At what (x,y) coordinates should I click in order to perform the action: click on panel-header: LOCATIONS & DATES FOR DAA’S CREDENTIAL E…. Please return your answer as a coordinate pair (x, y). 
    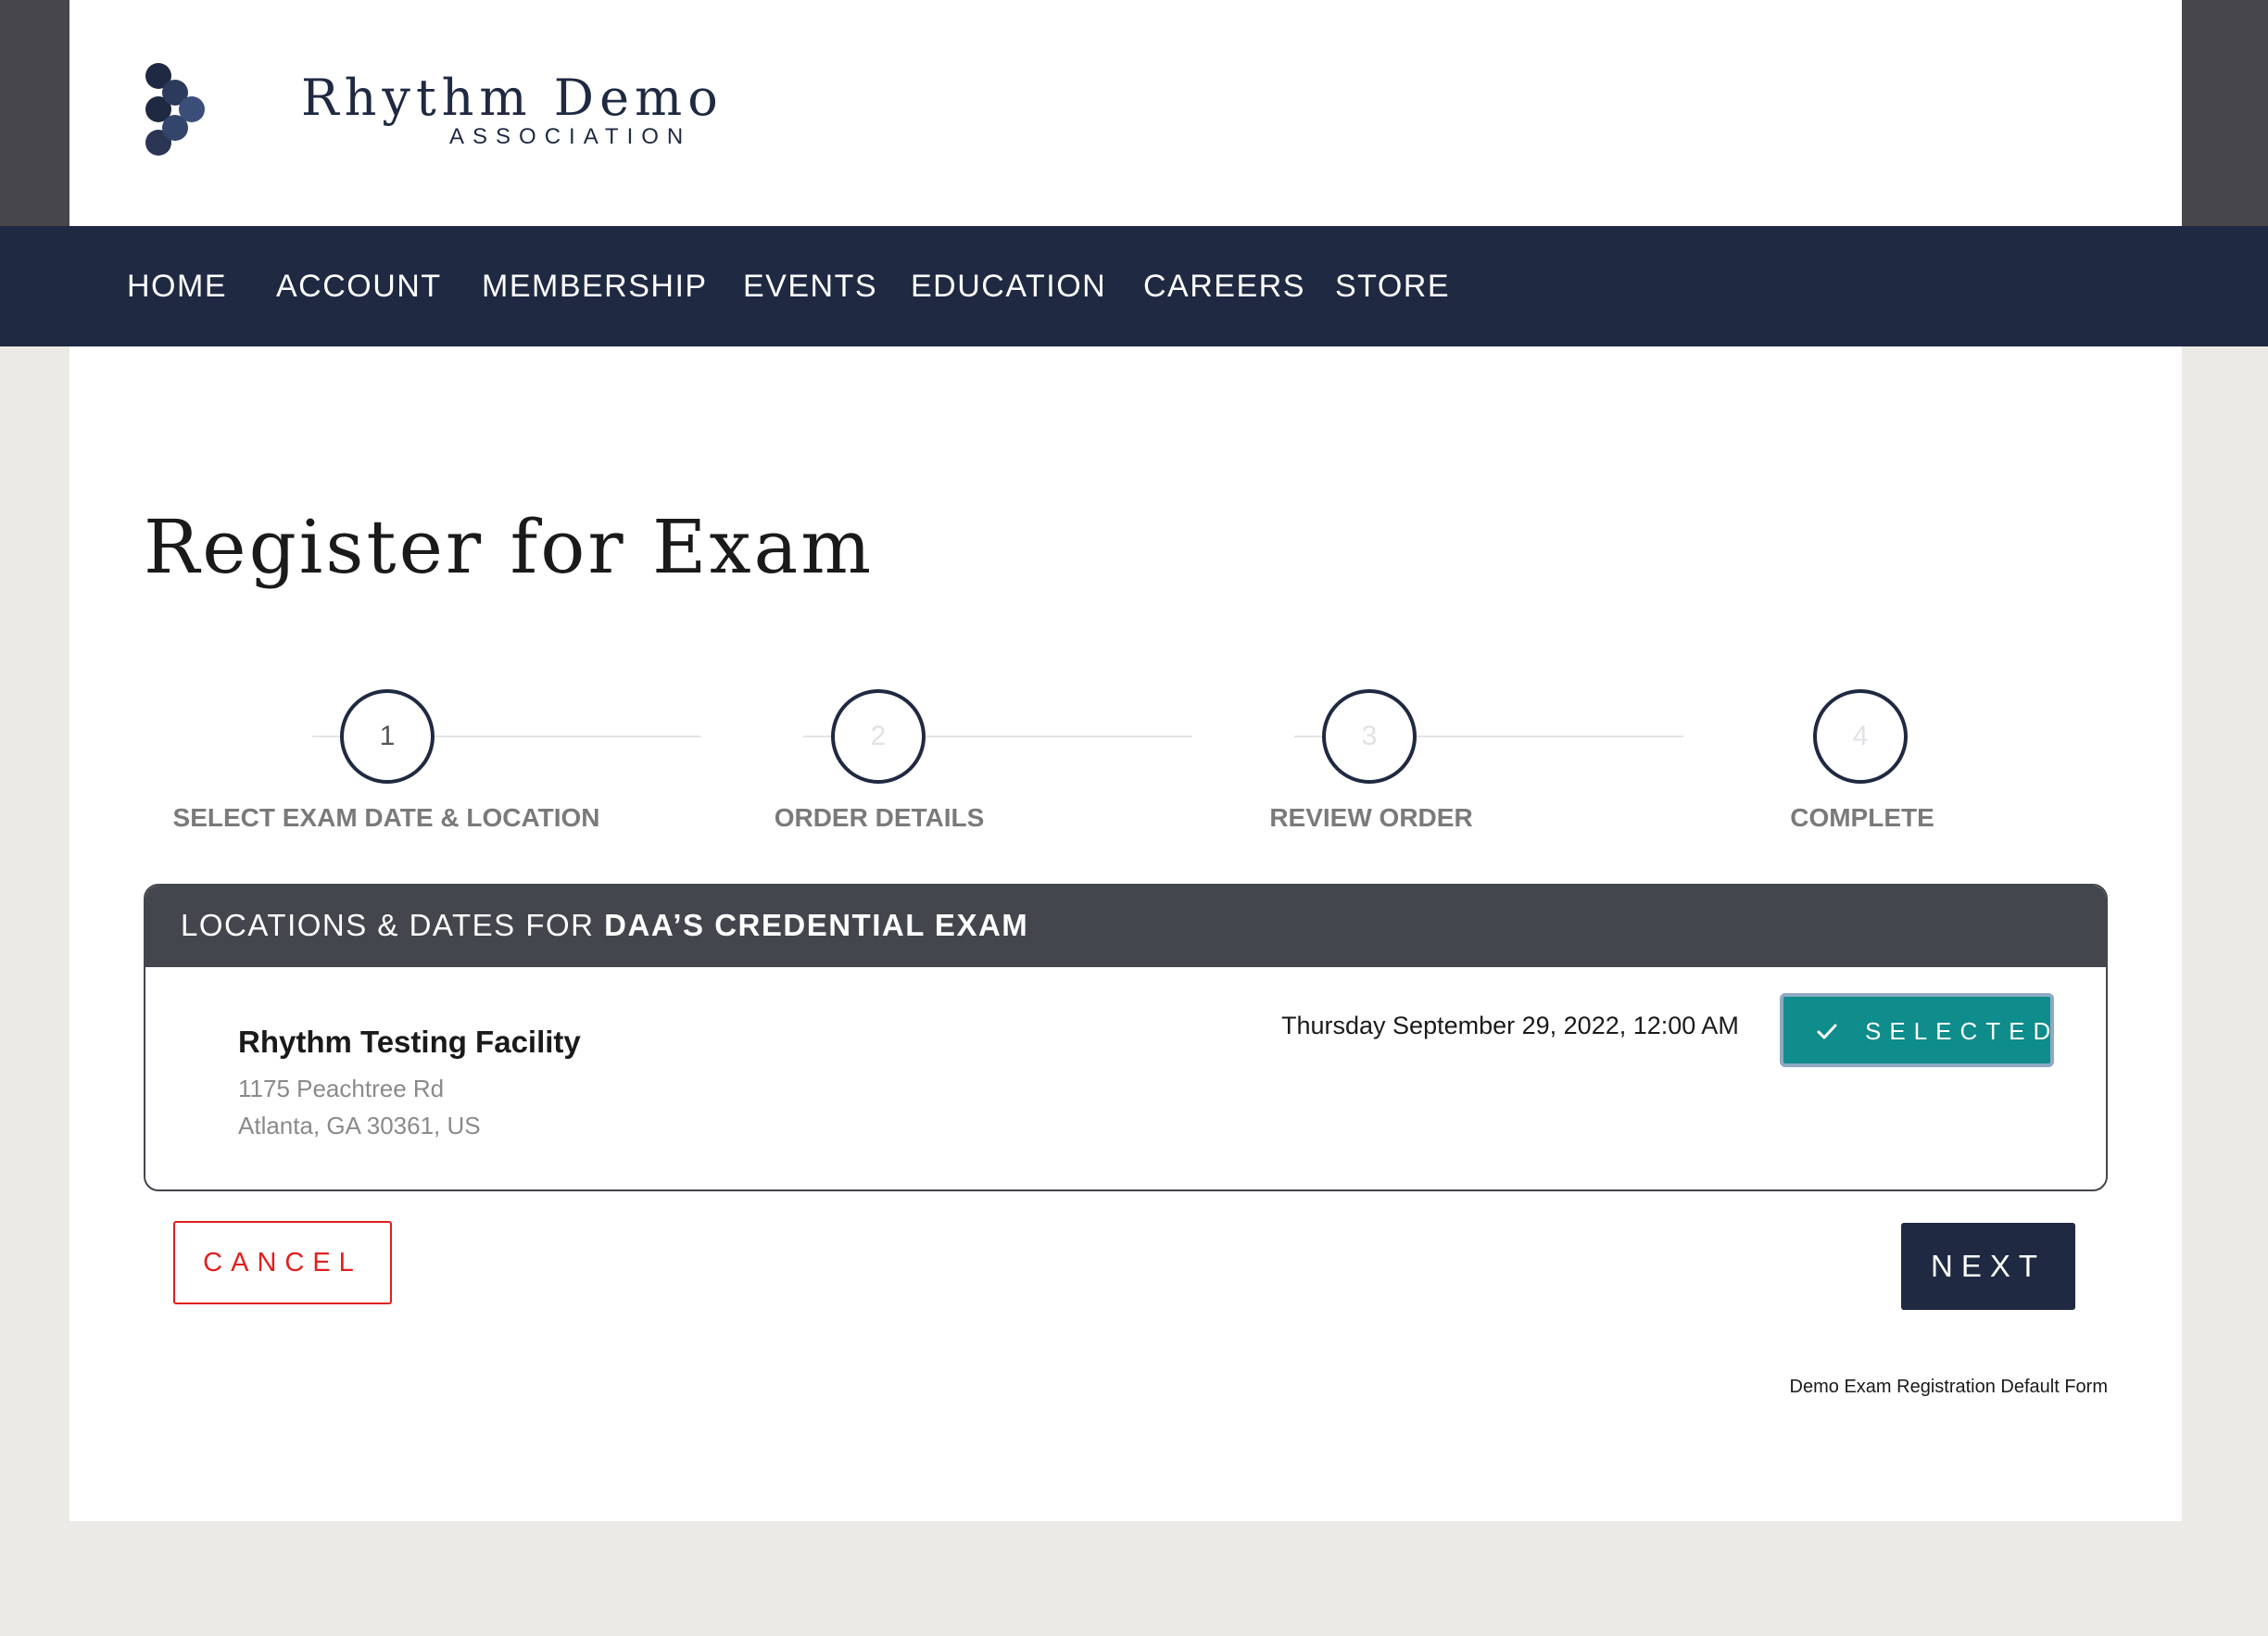
    Looking at the image, I should click on (1125, 927).